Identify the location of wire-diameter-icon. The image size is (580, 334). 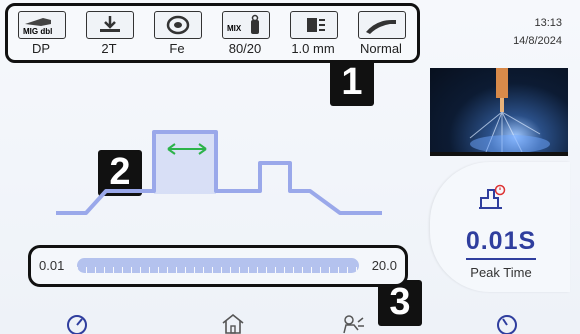
(314, 25).